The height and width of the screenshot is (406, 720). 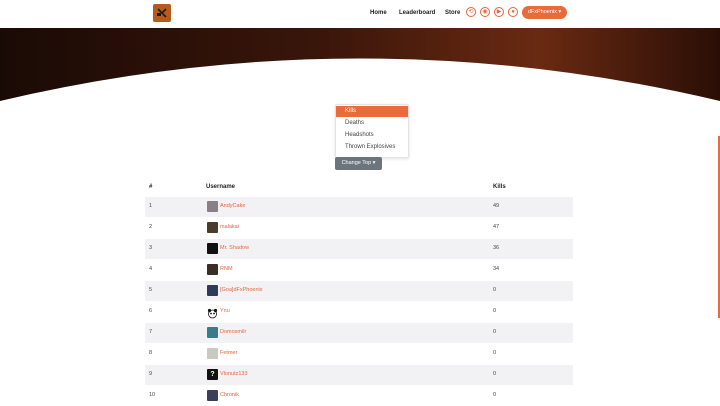 What do you see at coordinates (359, 396) in the screenshot?
I see `table-row: 10 Chronik 0` at bounding box center [359, 396].